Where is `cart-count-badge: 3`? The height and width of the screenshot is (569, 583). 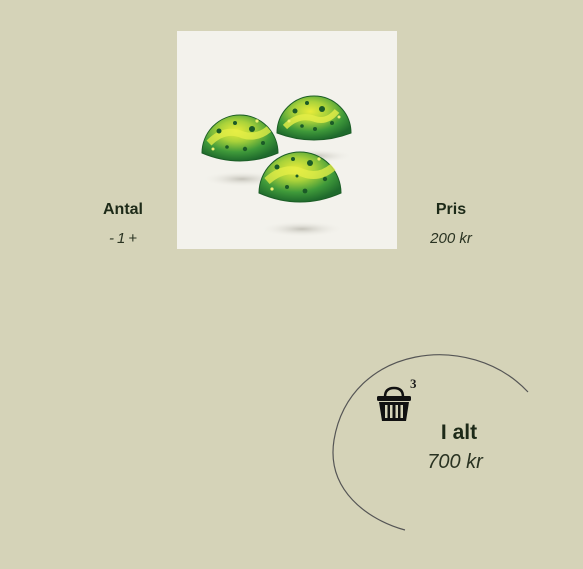 cart-count-badge: 3 is located at coordinates (413, 383).